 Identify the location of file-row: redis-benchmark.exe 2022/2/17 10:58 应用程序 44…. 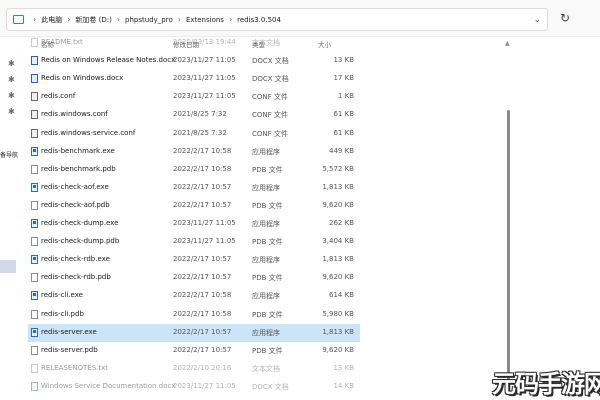
(194, 152).